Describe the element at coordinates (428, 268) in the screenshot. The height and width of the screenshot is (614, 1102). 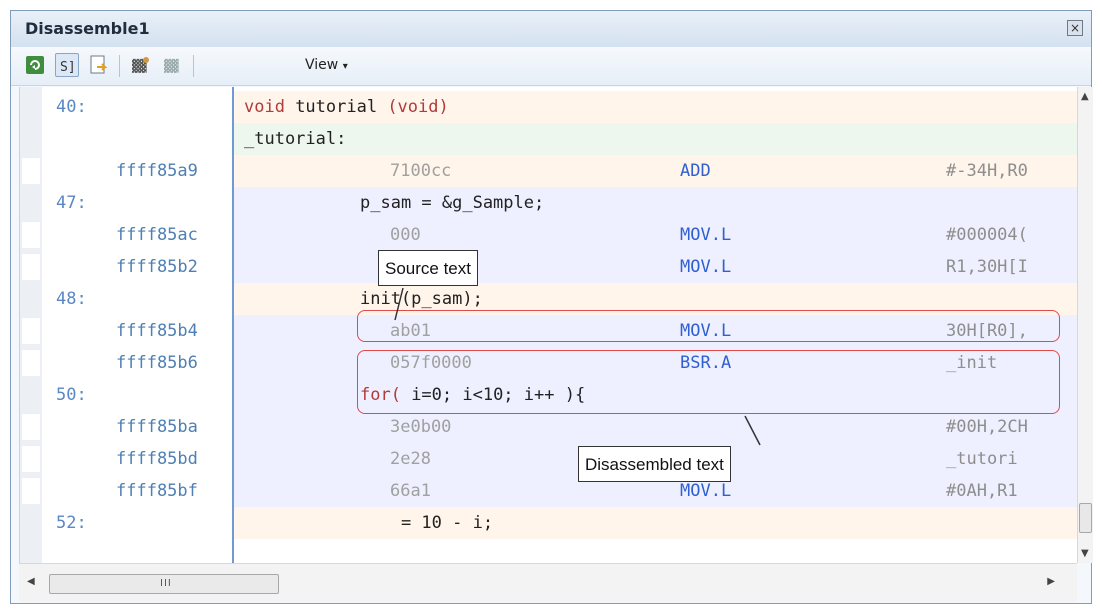
I see `source-text-callout: Source text` at that location.